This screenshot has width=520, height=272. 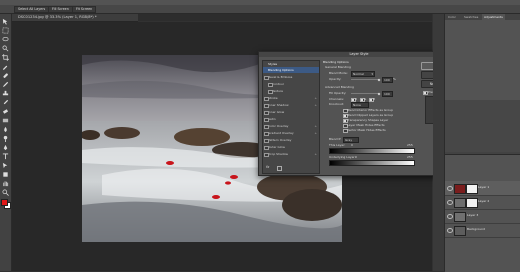 I want to click on preview-checkbox, so click(x=425, y=92).